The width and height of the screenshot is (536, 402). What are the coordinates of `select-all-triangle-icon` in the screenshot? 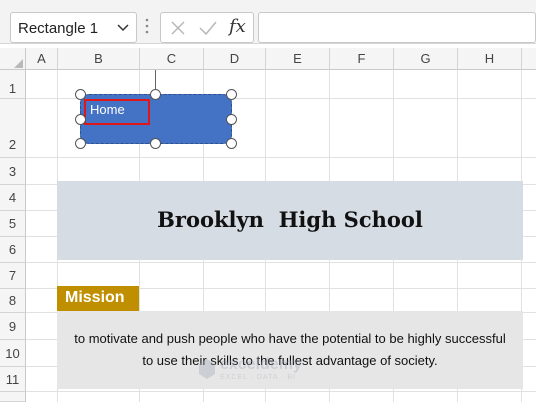 It's located at (18, 63).